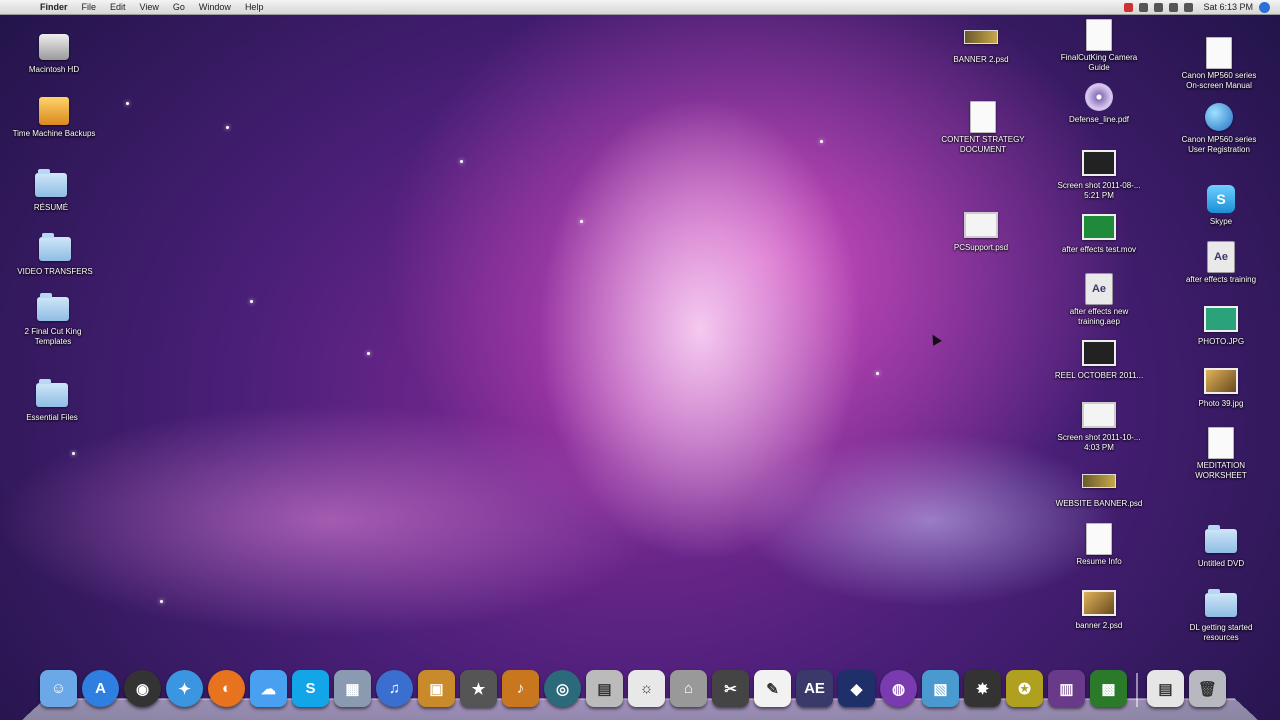  Describe the element at coordinates (1221, 319) in the screenshot. I see `image-thumbnail-icon` at that location.